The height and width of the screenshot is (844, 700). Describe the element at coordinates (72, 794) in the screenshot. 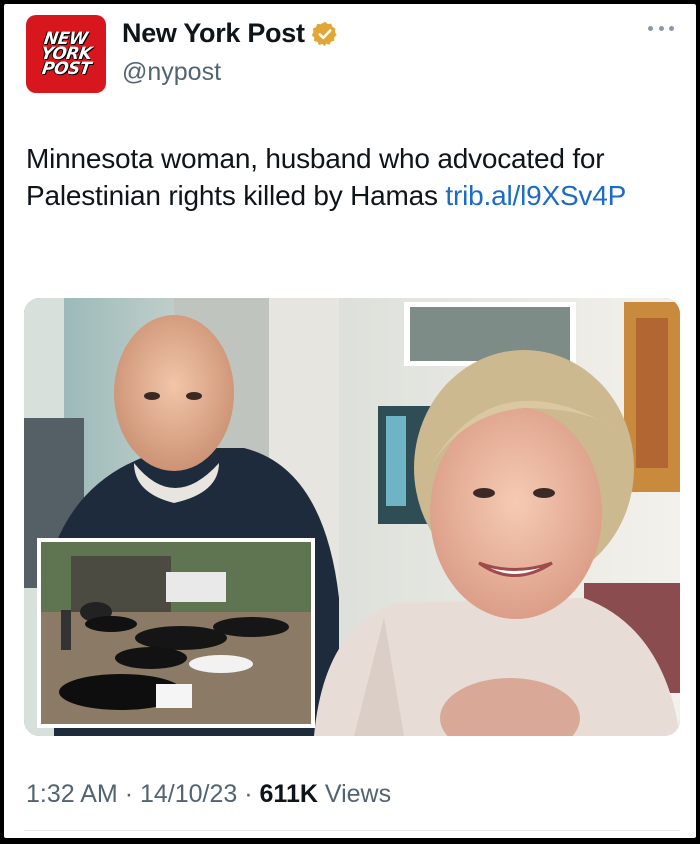

I see `tweet-time: 1:32 AM` at that location.